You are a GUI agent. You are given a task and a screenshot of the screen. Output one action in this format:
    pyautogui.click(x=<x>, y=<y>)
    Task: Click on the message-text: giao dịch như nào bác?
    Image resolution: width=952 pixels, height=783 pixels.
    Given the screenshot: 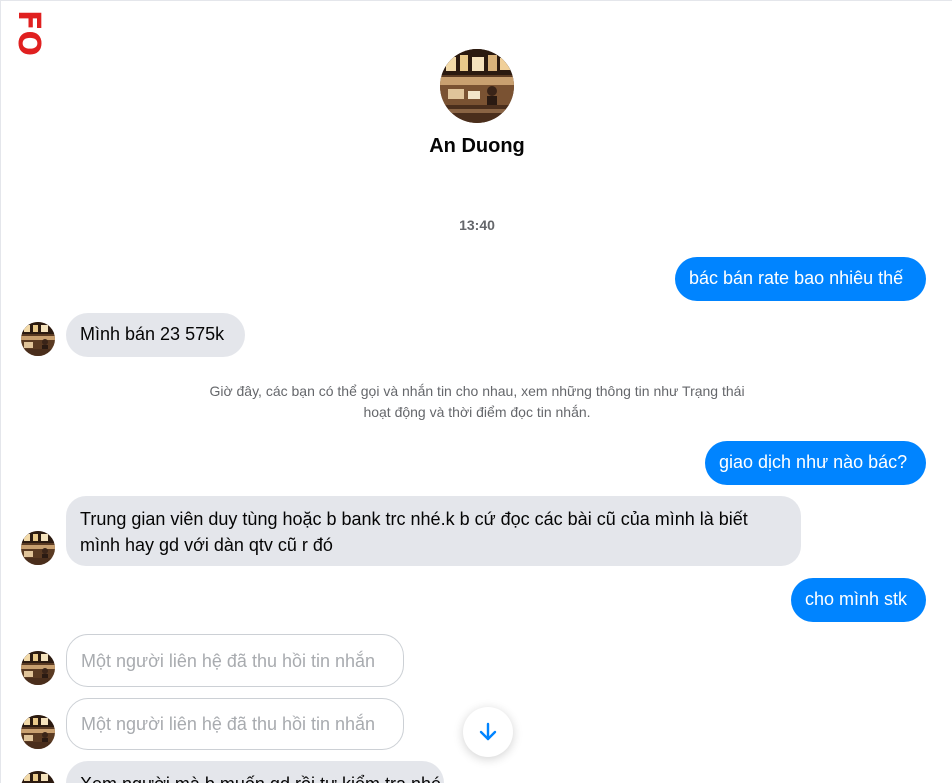 What is the action you would take?
    pyautogui.click(x=813, y=462)
    